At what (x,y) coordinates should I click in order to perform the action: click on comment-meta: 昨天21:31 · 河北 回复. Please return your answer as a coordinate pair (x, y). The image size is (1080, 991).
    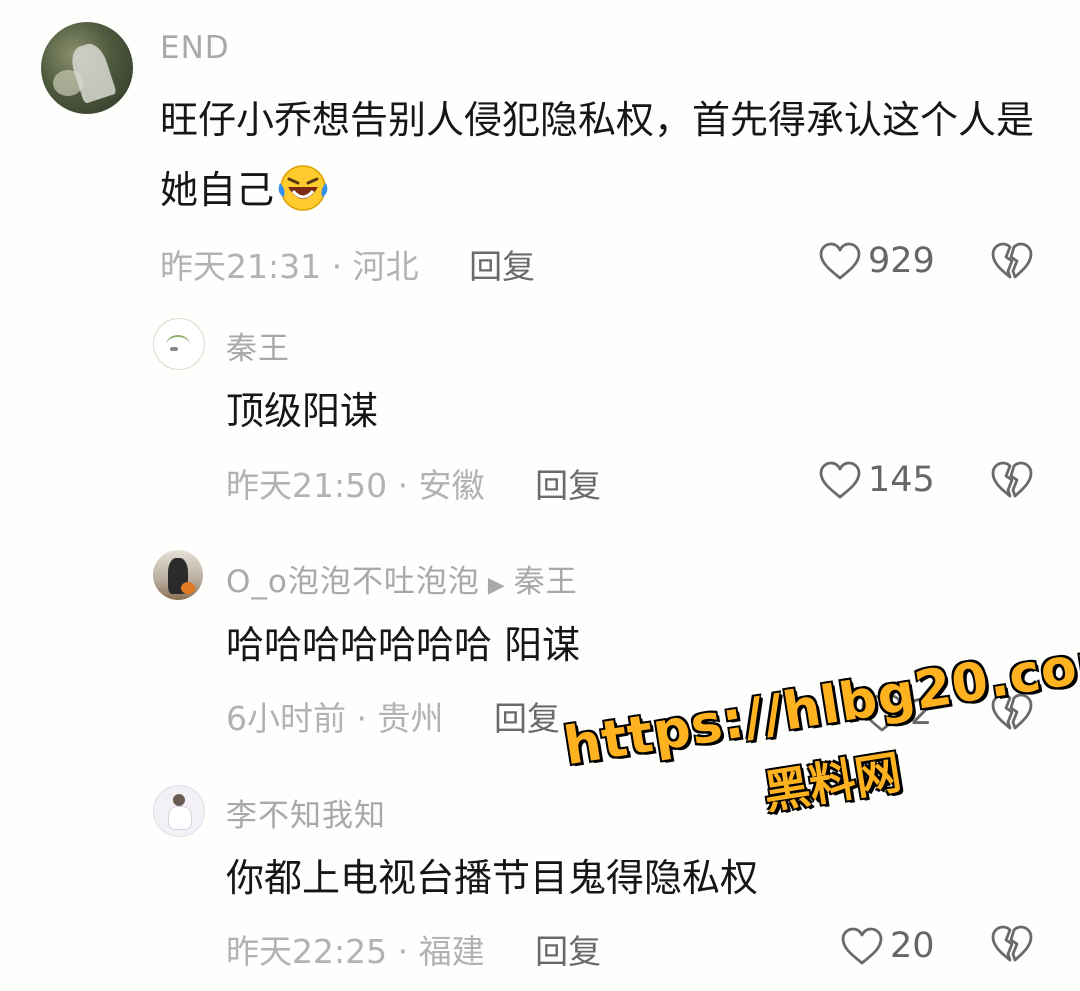
    Looking at the image, I should click on (347, 264).